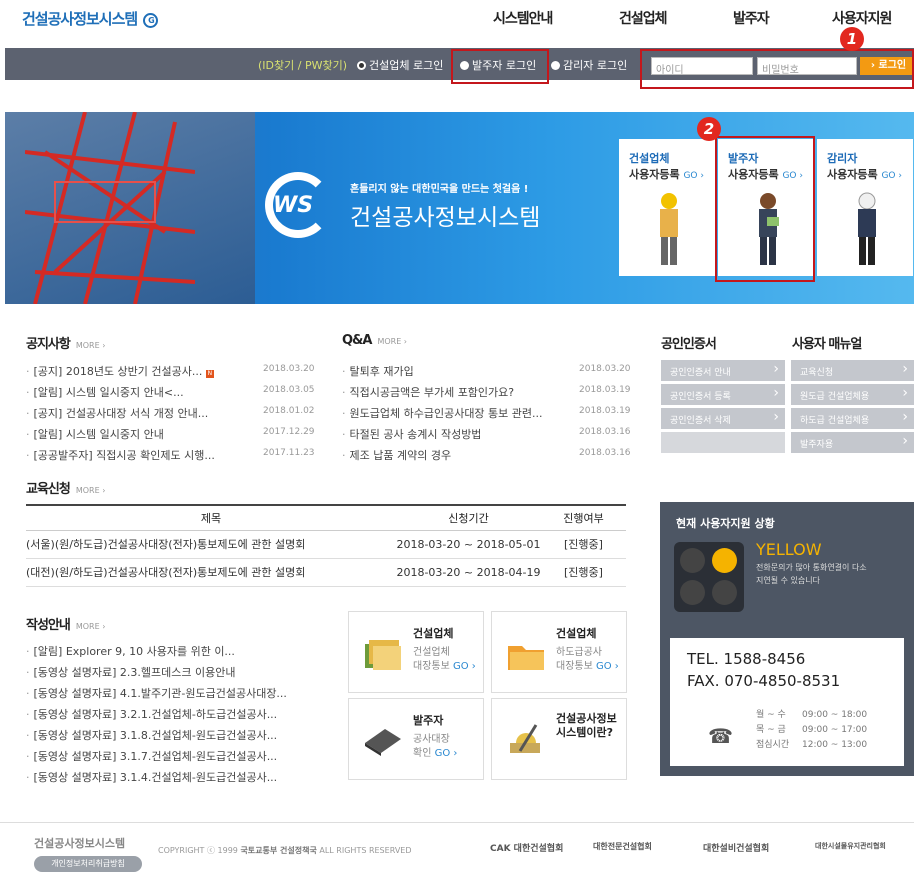 This screenshot has height=872, width=914. I want to click on radio-supervisor-login: 감리자 로그인, so click(589, 65).